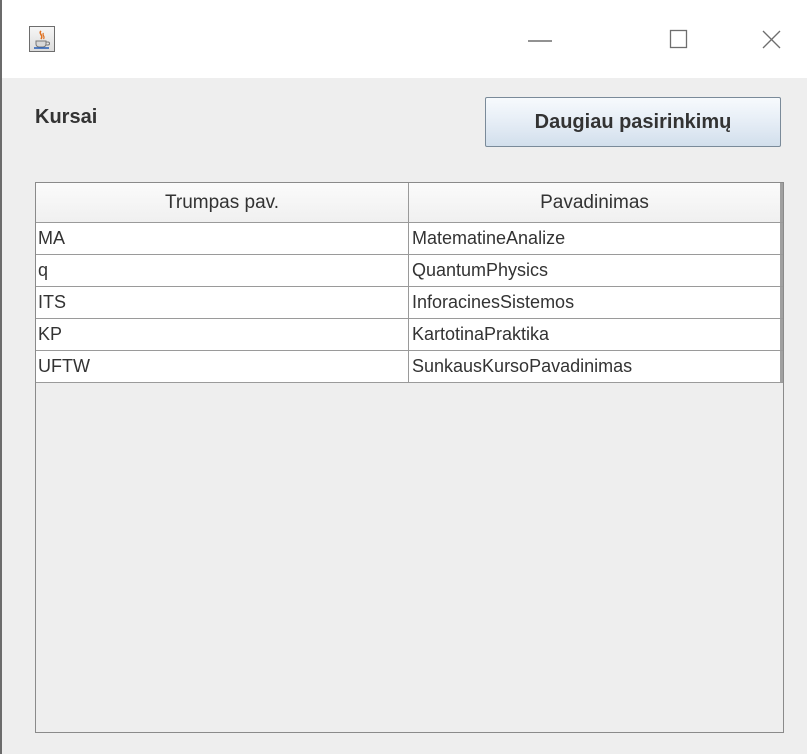  I want to click on cell-name: MatematineAnalize, so click(596, 238).